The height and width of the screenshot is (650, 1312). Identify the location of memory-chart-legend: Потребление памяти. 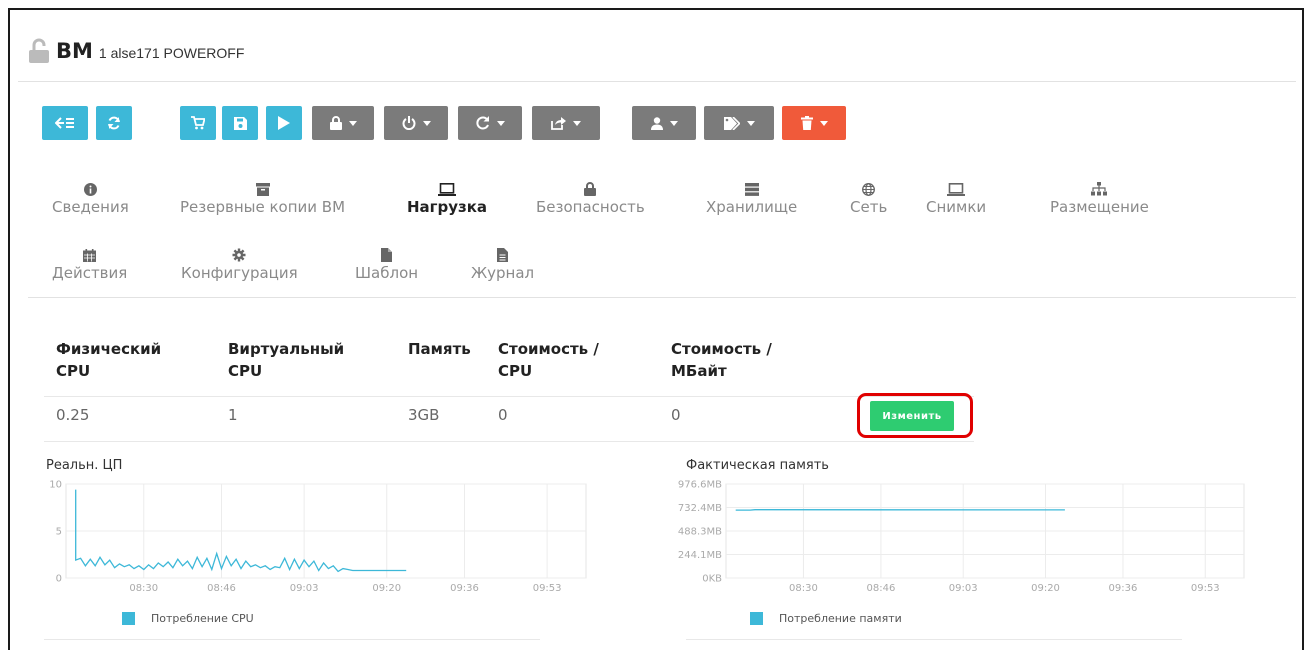
(826, 618).